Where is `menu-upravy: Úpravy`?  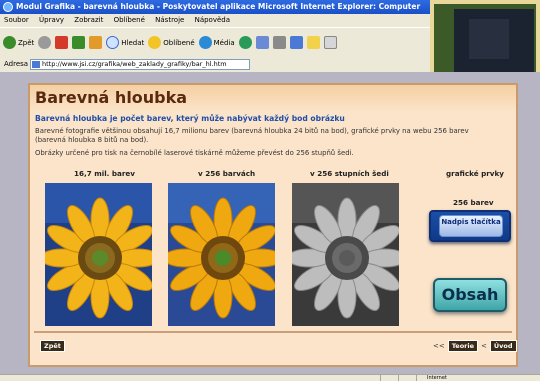
menu-upravy: Úpravy is located at coordinates (51, 20).